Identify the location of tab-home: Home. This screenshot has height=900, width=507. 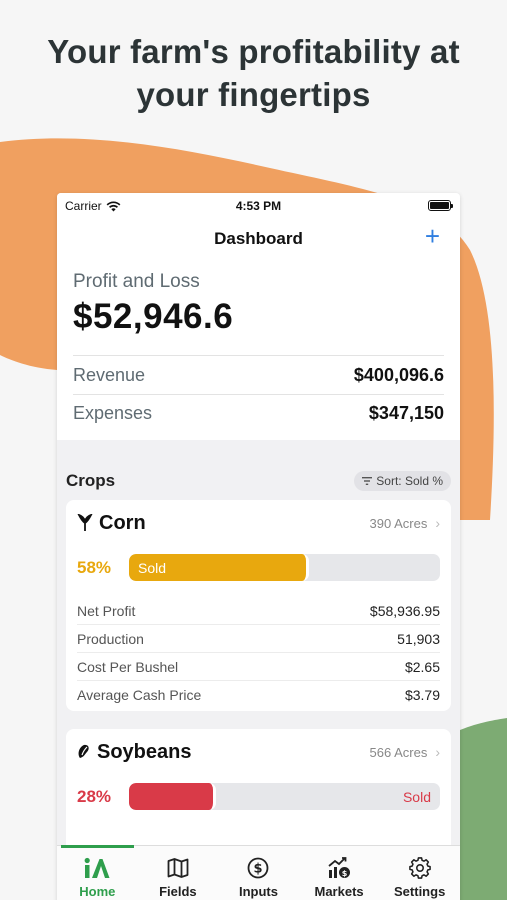
(97, 872).